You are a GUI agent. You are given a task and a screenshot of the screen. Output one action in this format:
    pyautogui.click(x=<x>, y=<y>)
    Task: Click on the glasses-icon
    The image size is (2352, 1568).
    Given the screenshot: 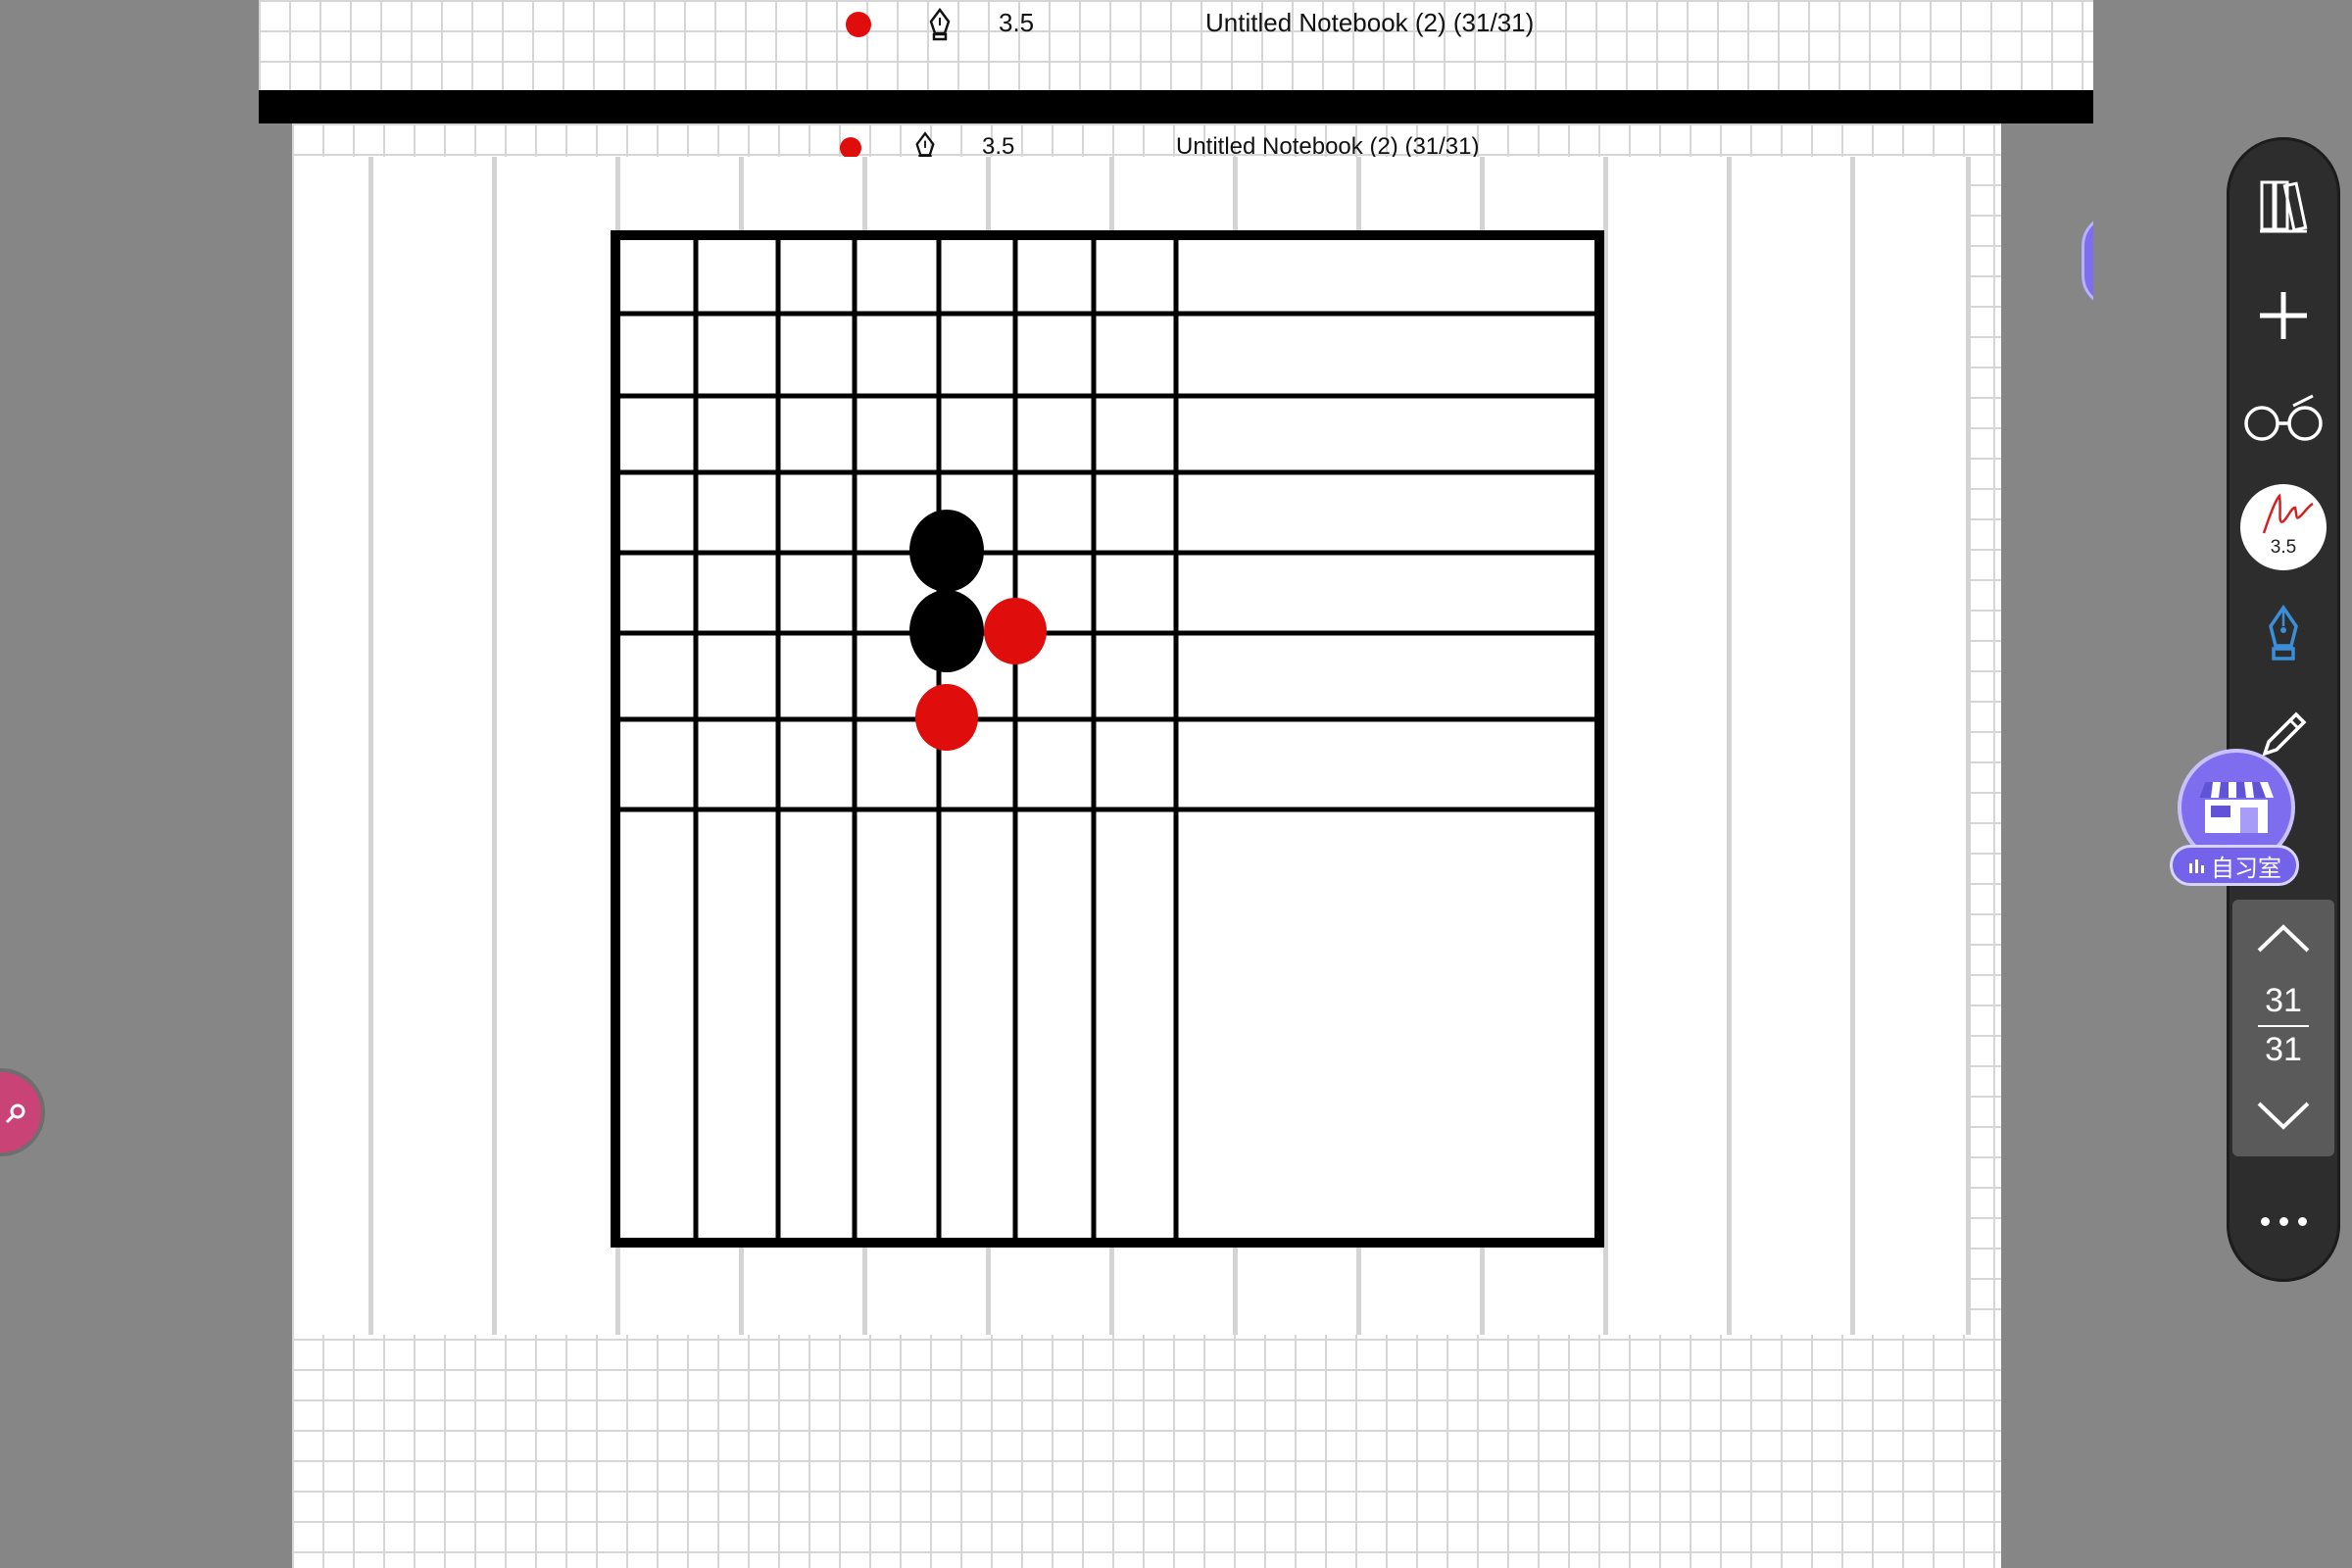 What is the action you would take?
    pyautogui.click(x=2283, y=417)
    